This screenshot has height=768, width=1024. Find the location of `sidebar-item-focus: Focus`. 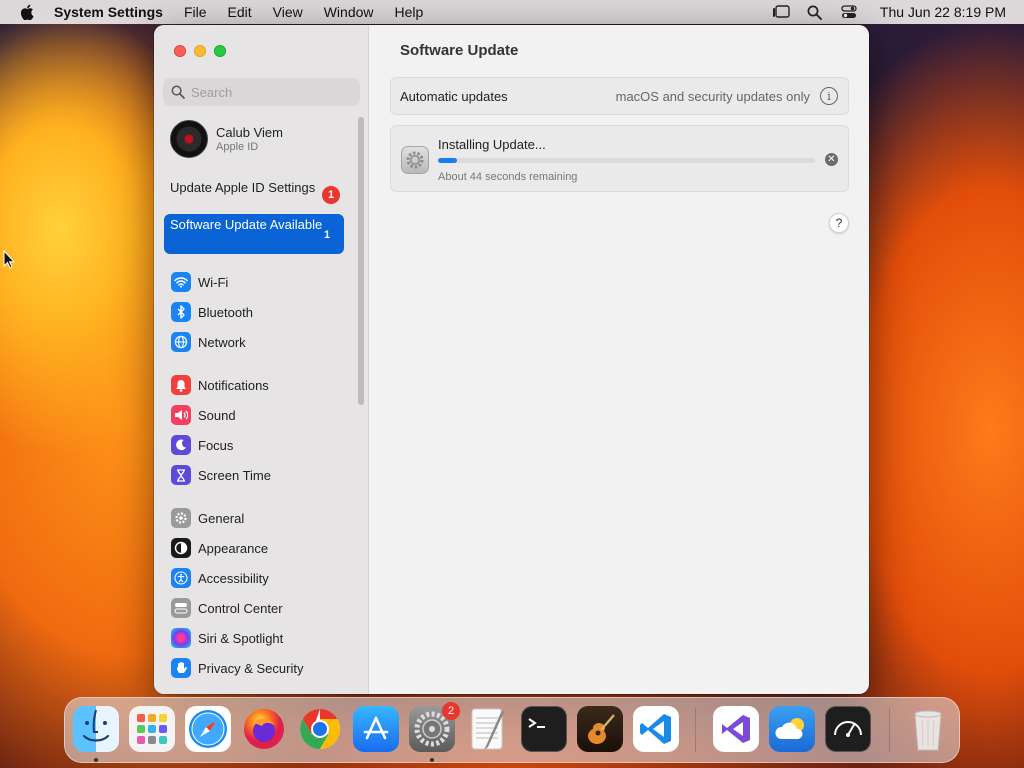

sidebar-item-focus: Focus is located at coordinates (261, 445).